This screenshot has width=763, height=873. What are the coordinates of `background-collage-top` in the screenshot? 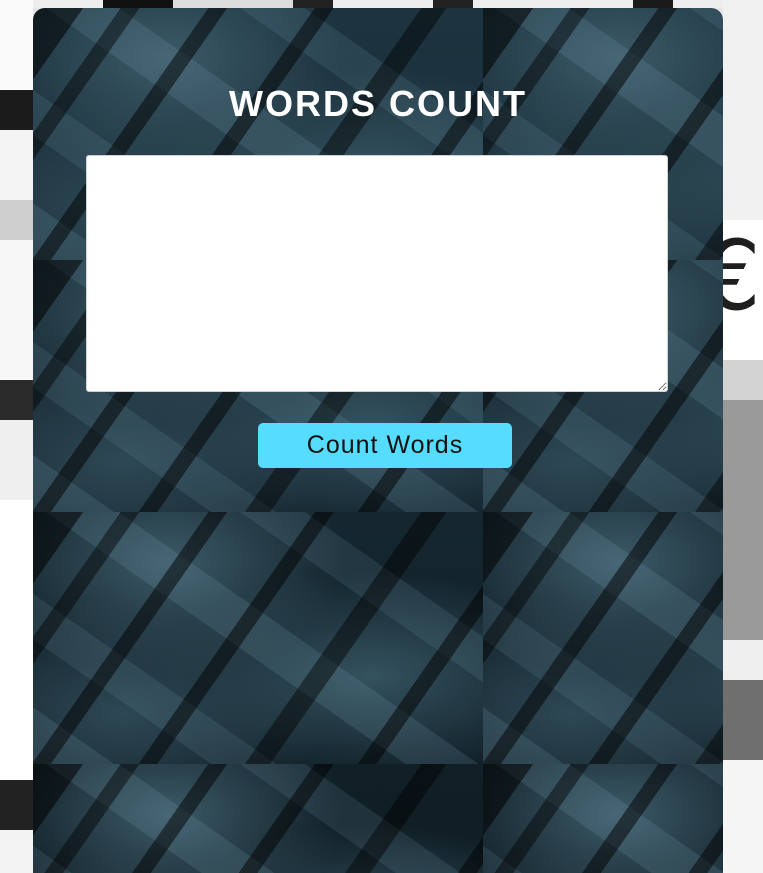 It's located at (378, 4).